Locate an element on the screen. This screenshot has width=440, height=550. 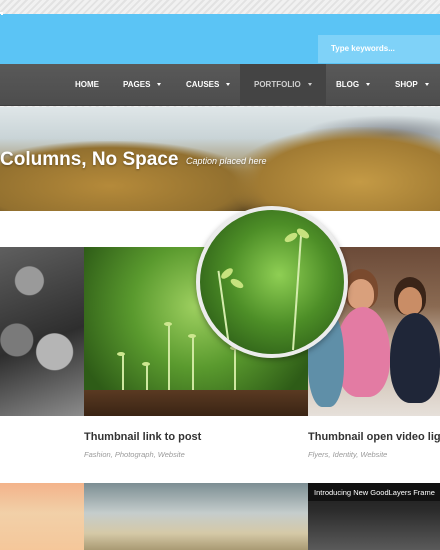
portfolio-item-title: Thumbnail link to post is located at coordinates (142, 437).